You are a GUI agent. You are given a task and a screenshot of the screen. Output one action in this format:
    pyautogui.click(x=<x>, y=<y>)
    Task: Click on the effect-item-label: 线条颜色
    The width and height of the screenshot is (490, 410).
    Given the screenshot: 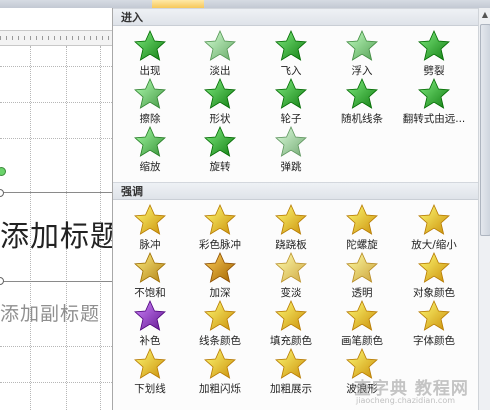 What is the action you would take?
    pyautogui.click(x=220, y=341)
    